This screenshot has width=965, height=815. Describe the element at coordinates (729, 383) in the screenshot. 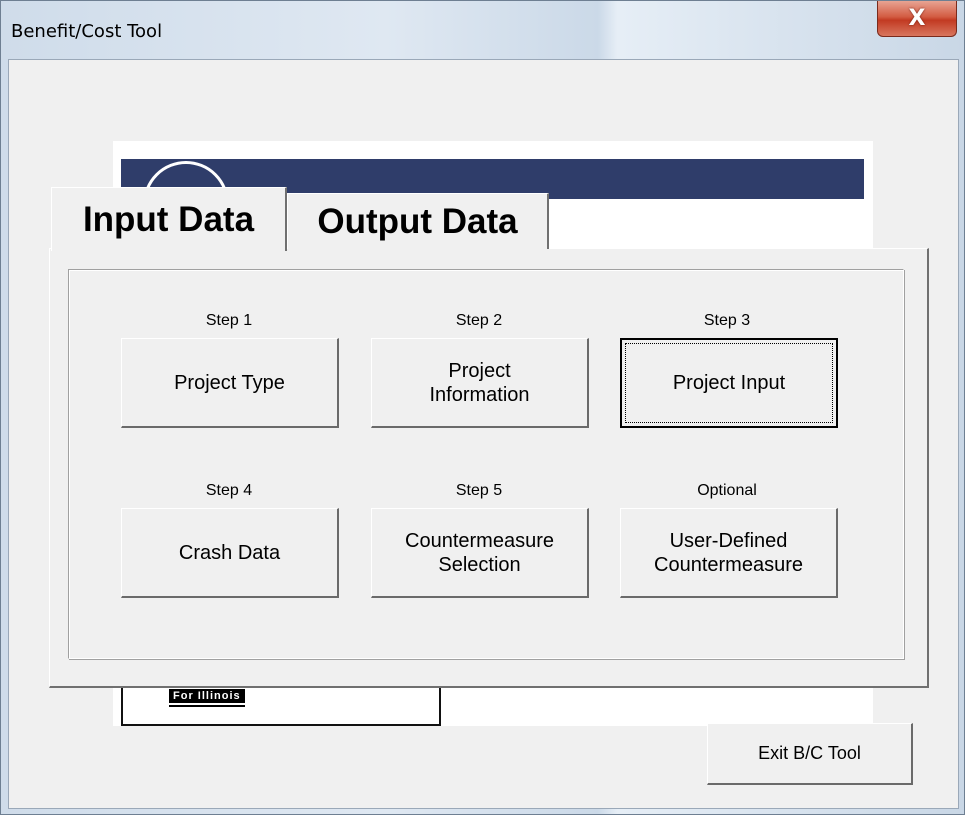

I see `project-input-button: Project Input` at that location.